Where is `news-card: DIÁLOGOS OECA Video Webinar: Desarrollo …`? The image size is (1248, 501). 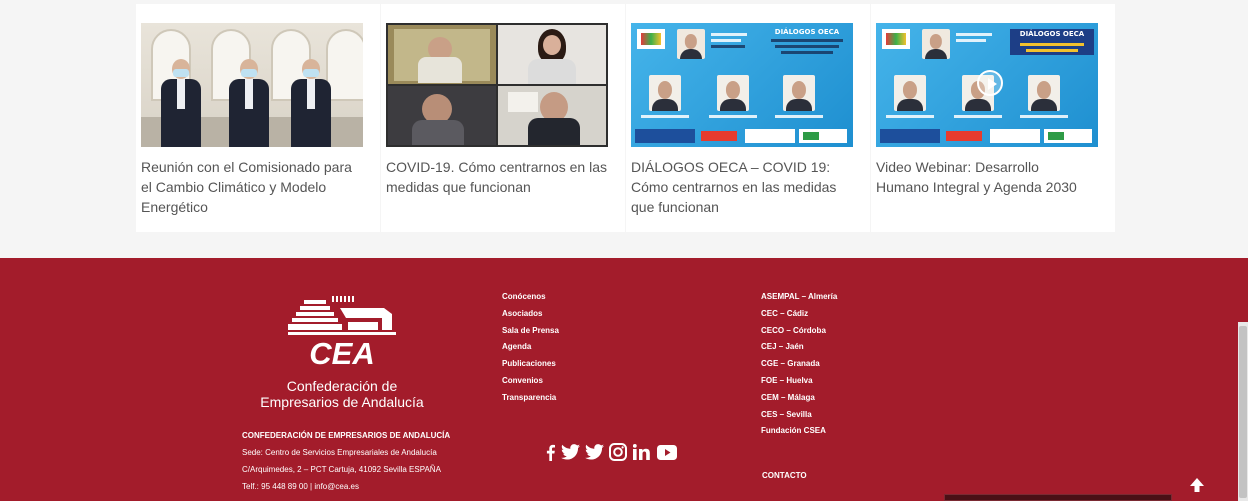 news-card: DIÁLOGOS OECA Video Webinar: Desarrollo … is located at coordinates (993, 118).